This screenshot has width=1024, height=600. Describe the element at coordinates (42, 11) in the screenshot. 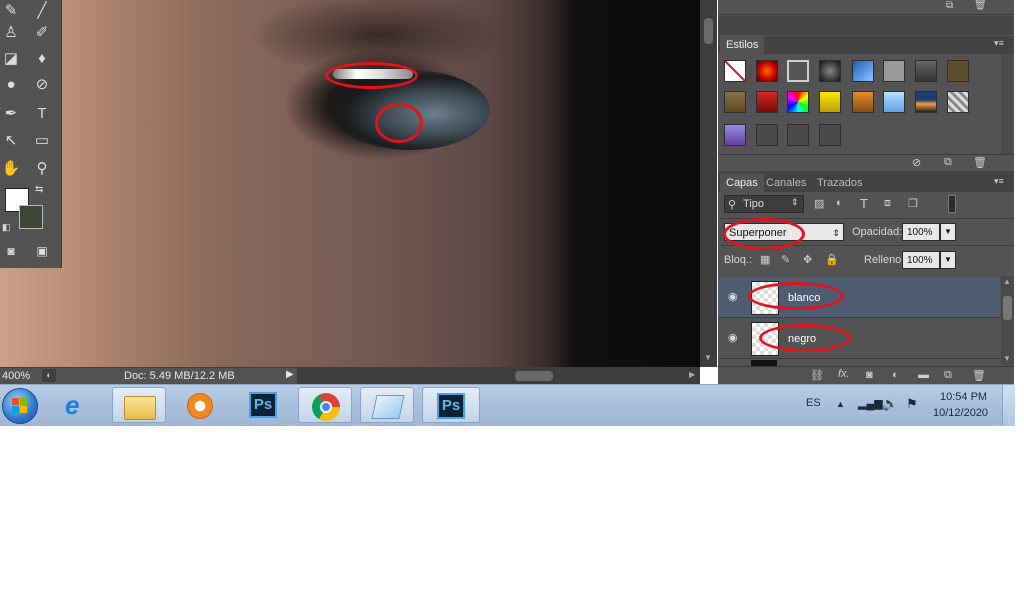

I see `pencil-tool-icon: ╱` at that location.